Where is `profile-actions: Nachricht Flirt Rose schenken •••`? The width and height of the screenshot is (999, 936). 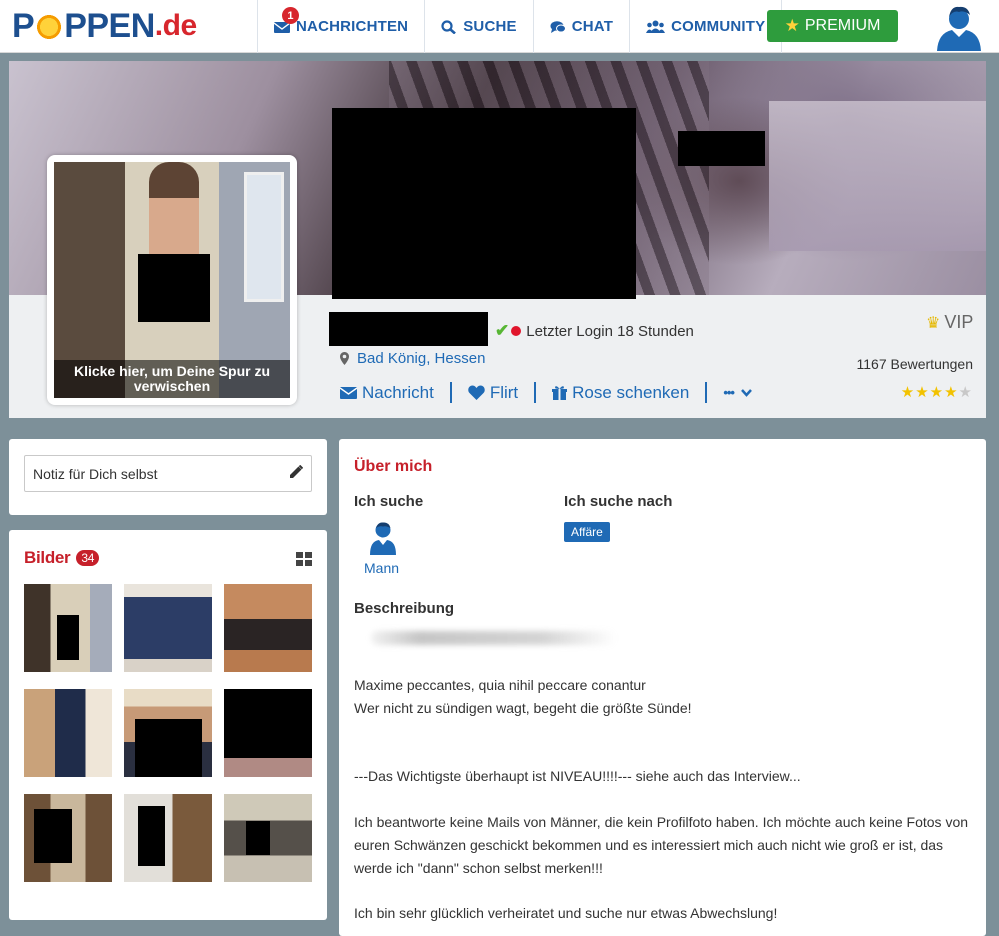
profile-actions: Nachricht Flirt Rose schenken ••• is located at coordinates (554, 392).